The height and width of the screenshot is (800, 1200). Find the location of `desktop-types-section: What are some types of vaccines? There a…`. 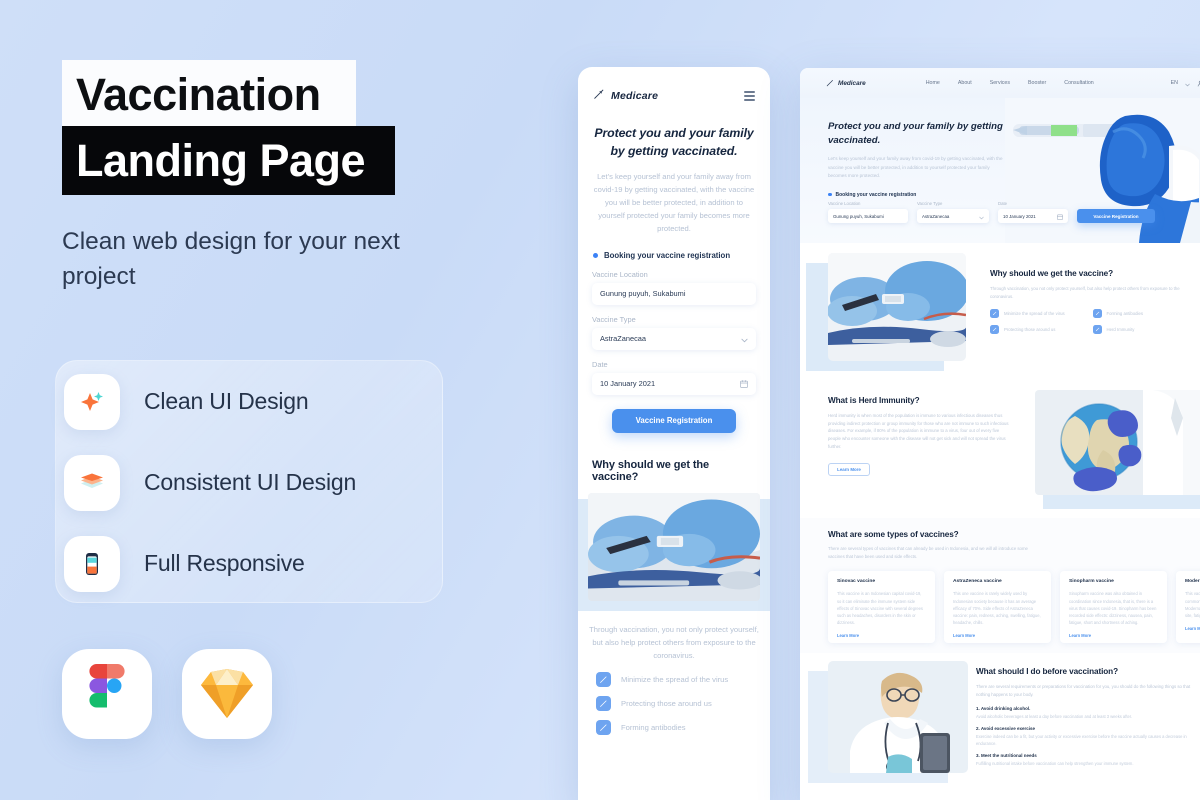

desktop-types-section: What are some types of vaccines? There a… is located at coordinates (1000, 585).